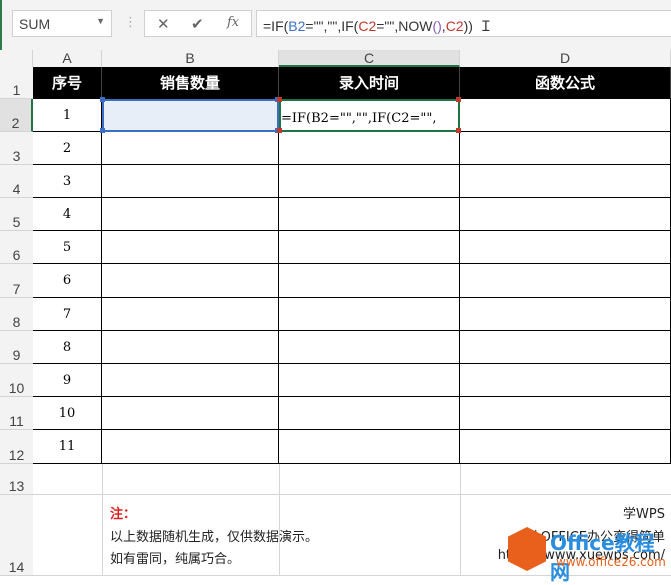  I want to click on confirm-icon: ✔, so click(197, 24).